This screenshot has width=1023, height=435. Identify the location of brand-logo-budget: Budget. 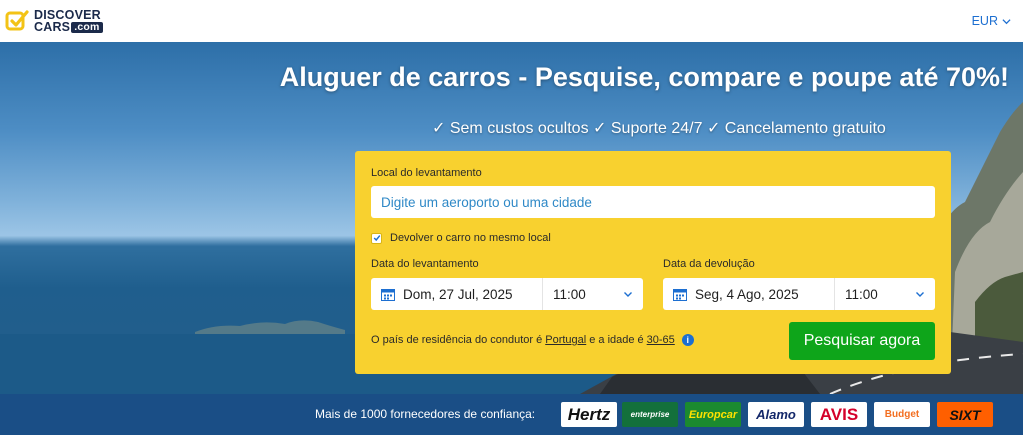
(902, 414).